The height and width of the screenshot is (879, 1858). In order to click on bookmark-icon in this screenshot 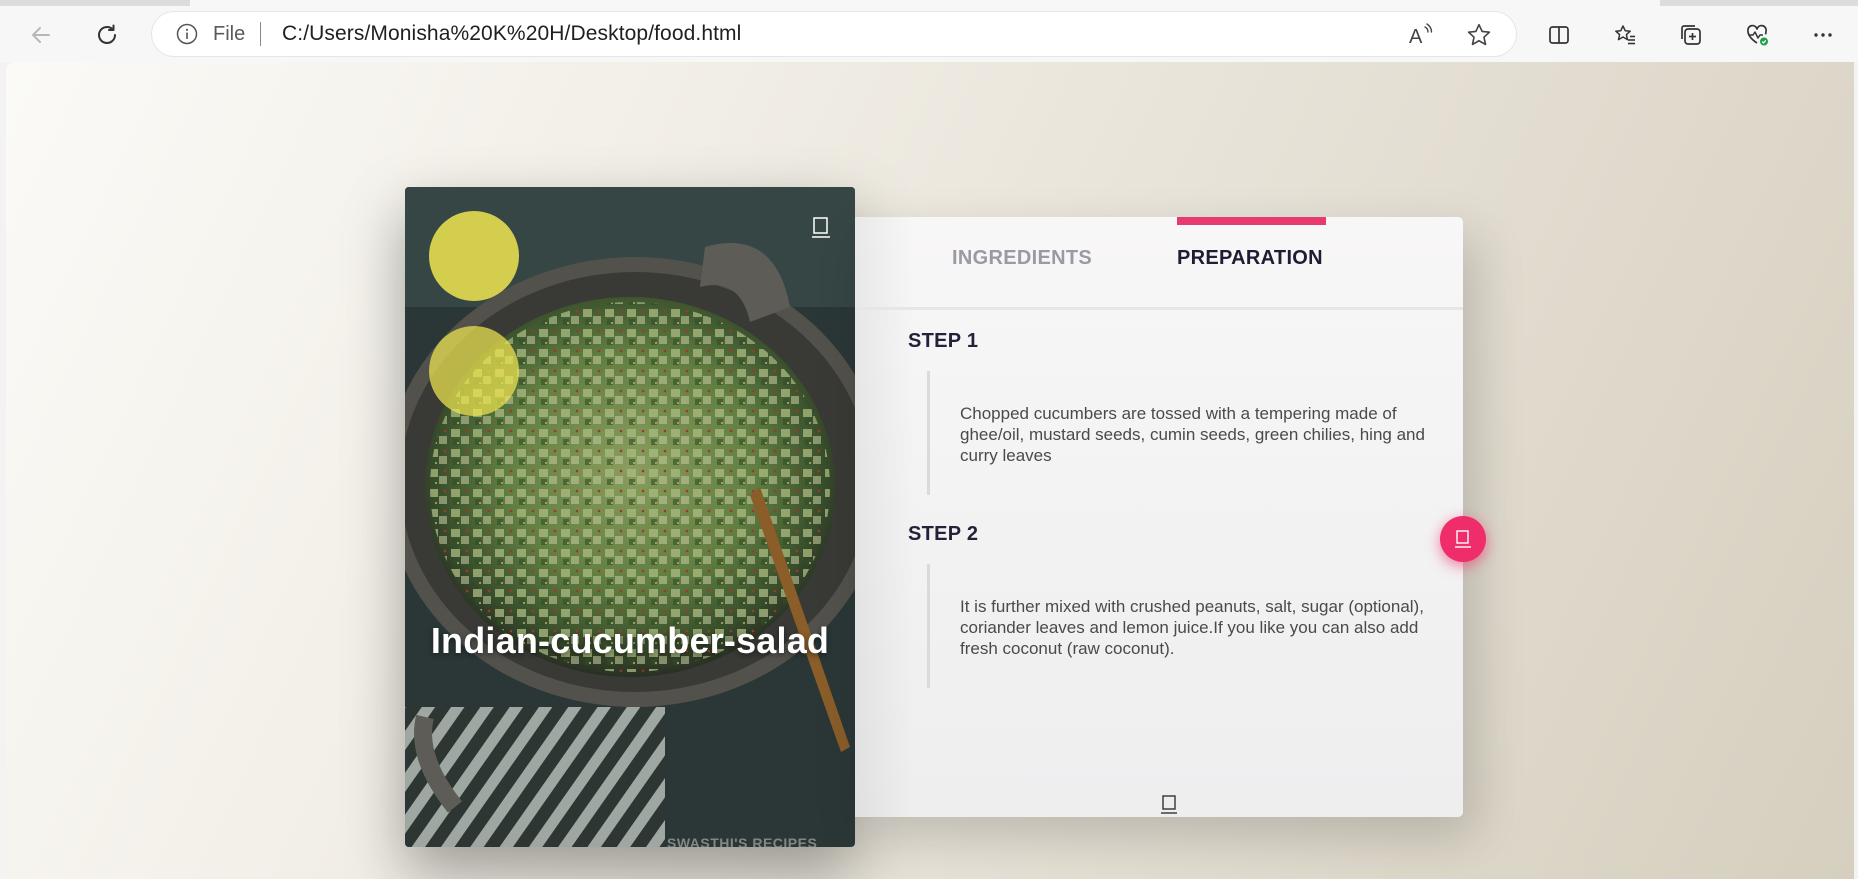, I will do `click(821, 227)`.